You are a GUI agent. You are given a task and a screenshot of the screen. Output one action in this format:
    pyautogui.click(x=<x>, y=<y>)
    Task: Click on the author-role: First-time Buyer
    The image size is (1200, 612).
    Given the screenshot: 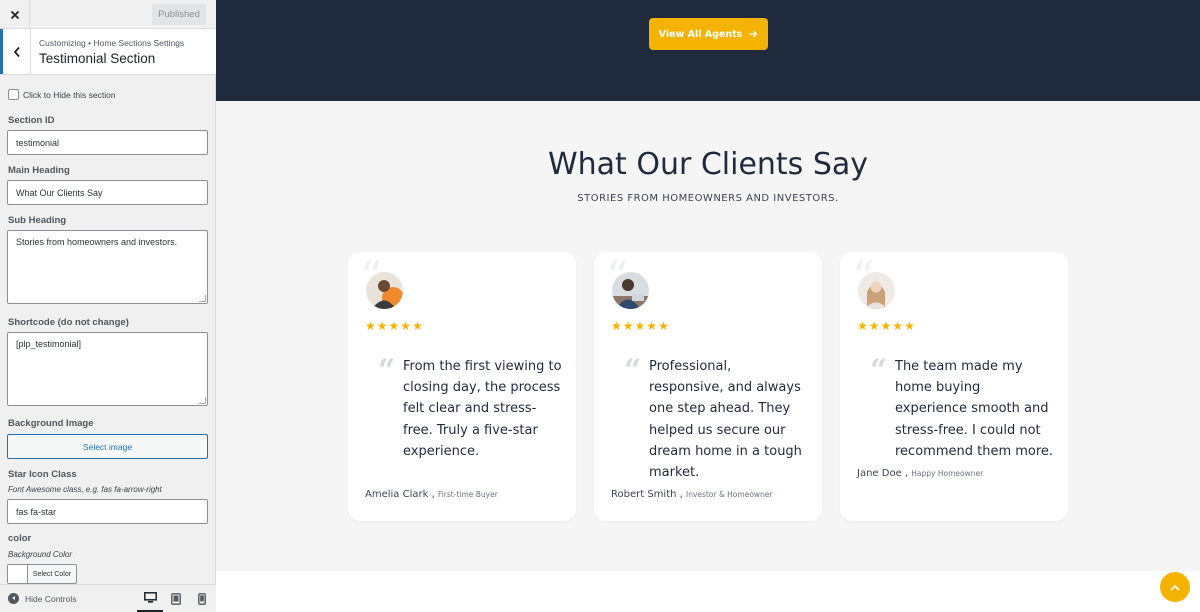 What is the action you would take?
    pyautogui.click(x=467, y=494)
    